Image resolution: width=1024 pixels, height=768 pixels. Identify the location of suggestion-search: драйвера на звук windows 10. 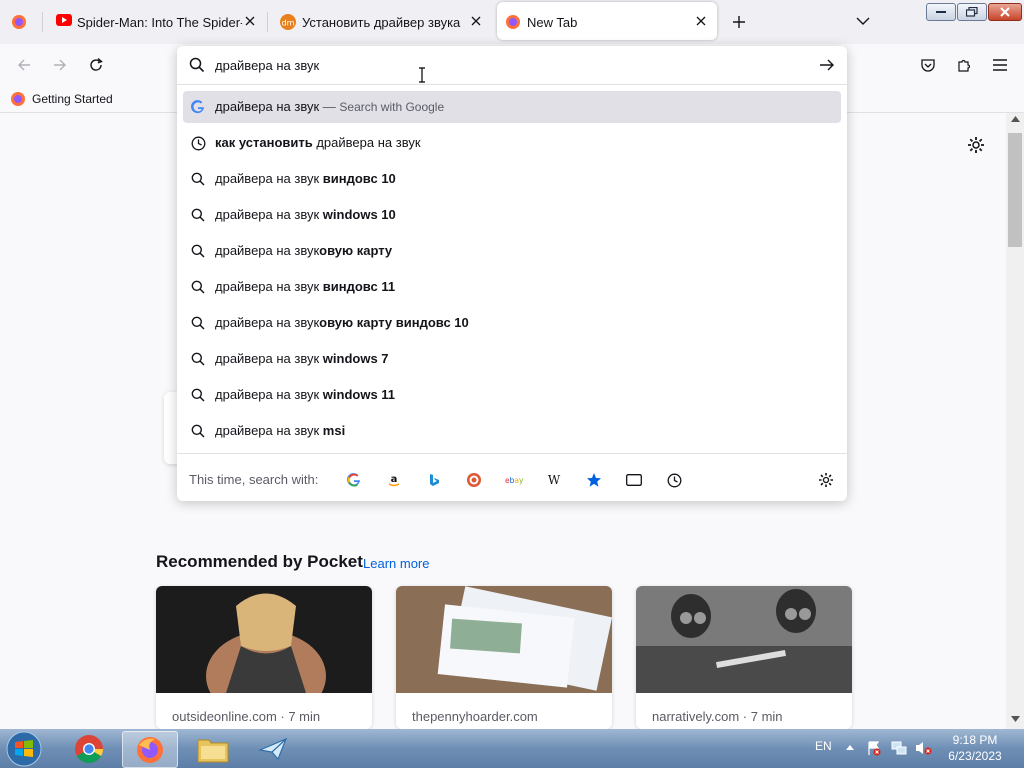
(512, 215).